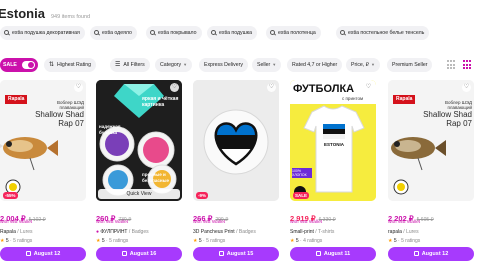  What do you see at coordinates (293, 33) in the screenshot?
I see `suggestion-chip: estia полотенца` at bounding box center [293, 33].